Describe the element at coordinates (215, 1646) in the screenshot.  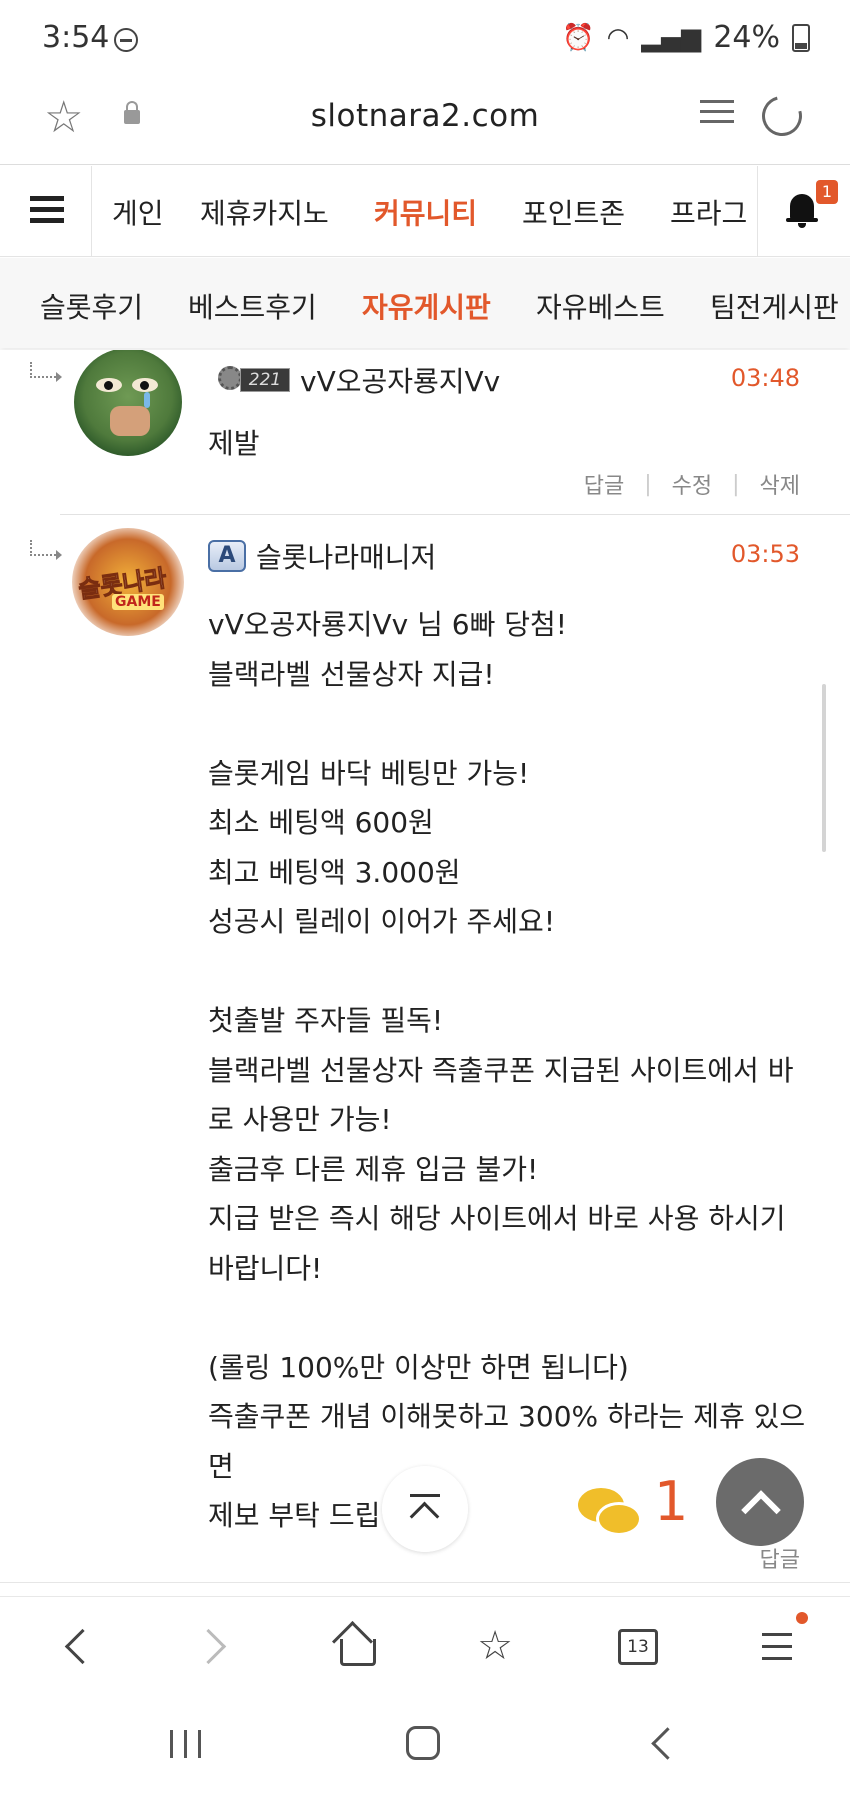
I see `forward-icon` at that location.